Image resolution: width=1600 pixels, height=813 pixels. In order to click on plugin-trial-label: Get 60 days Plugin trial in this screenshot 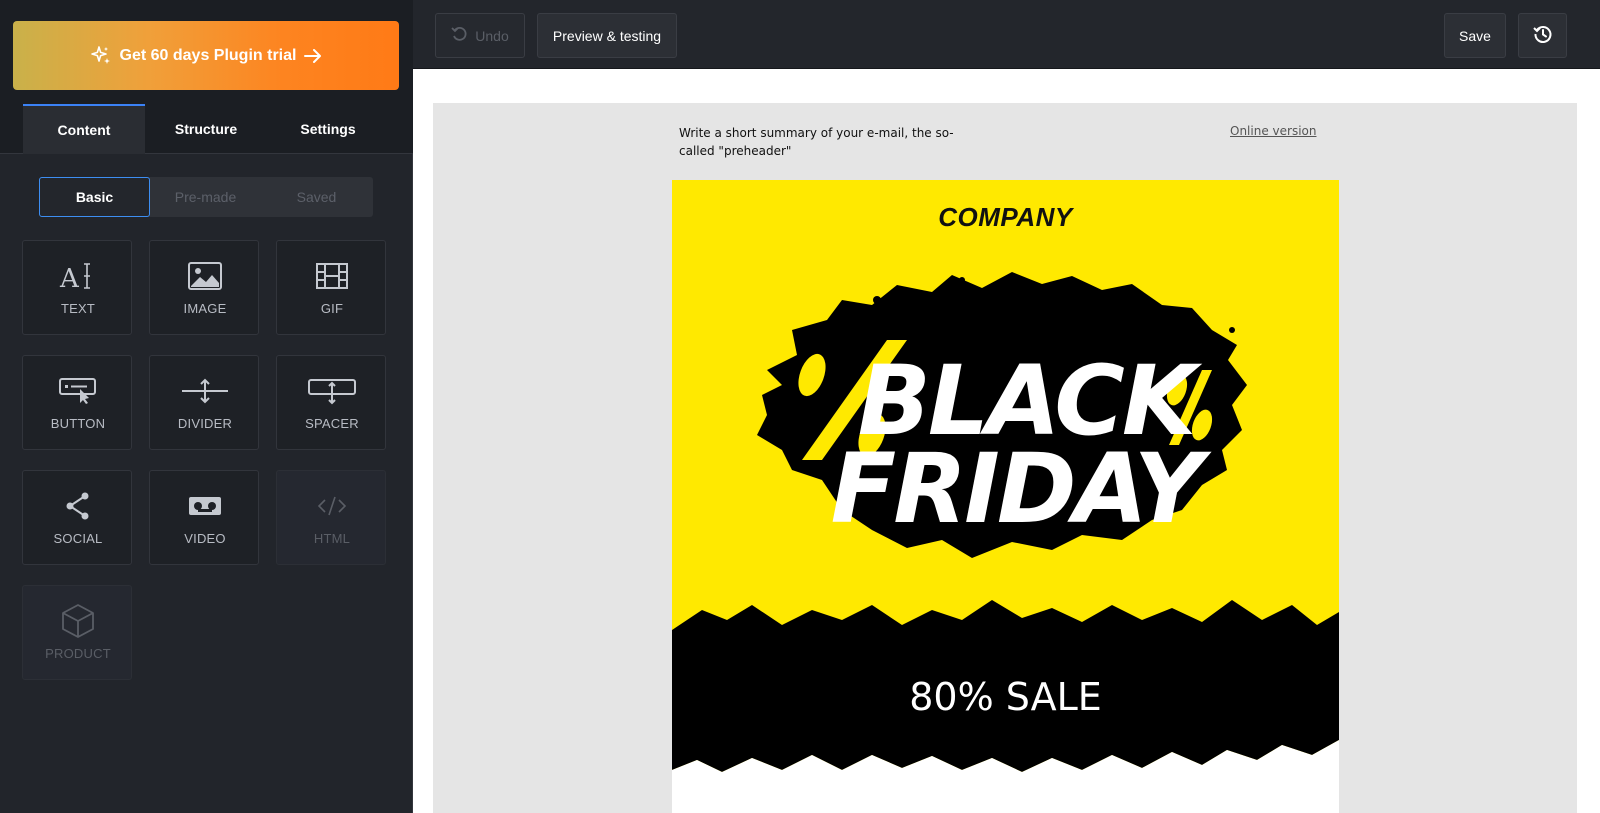, I will do `click(208, 55)`.